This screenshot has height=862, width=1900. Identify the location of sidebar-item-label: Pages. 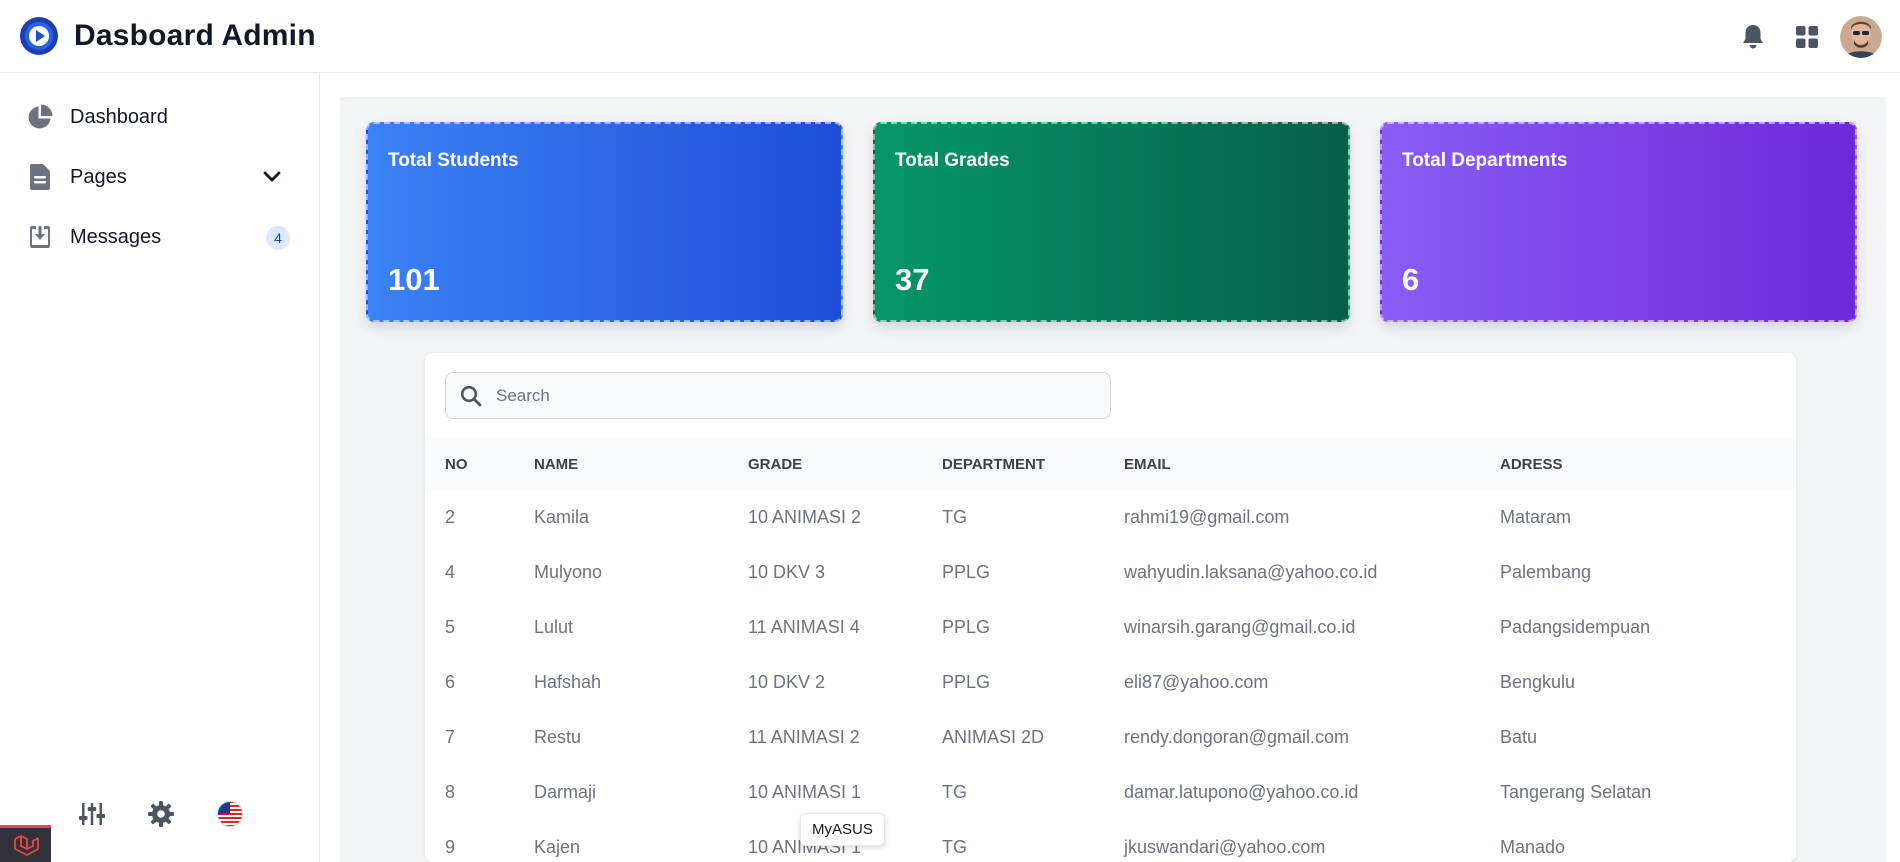
(98, 176).